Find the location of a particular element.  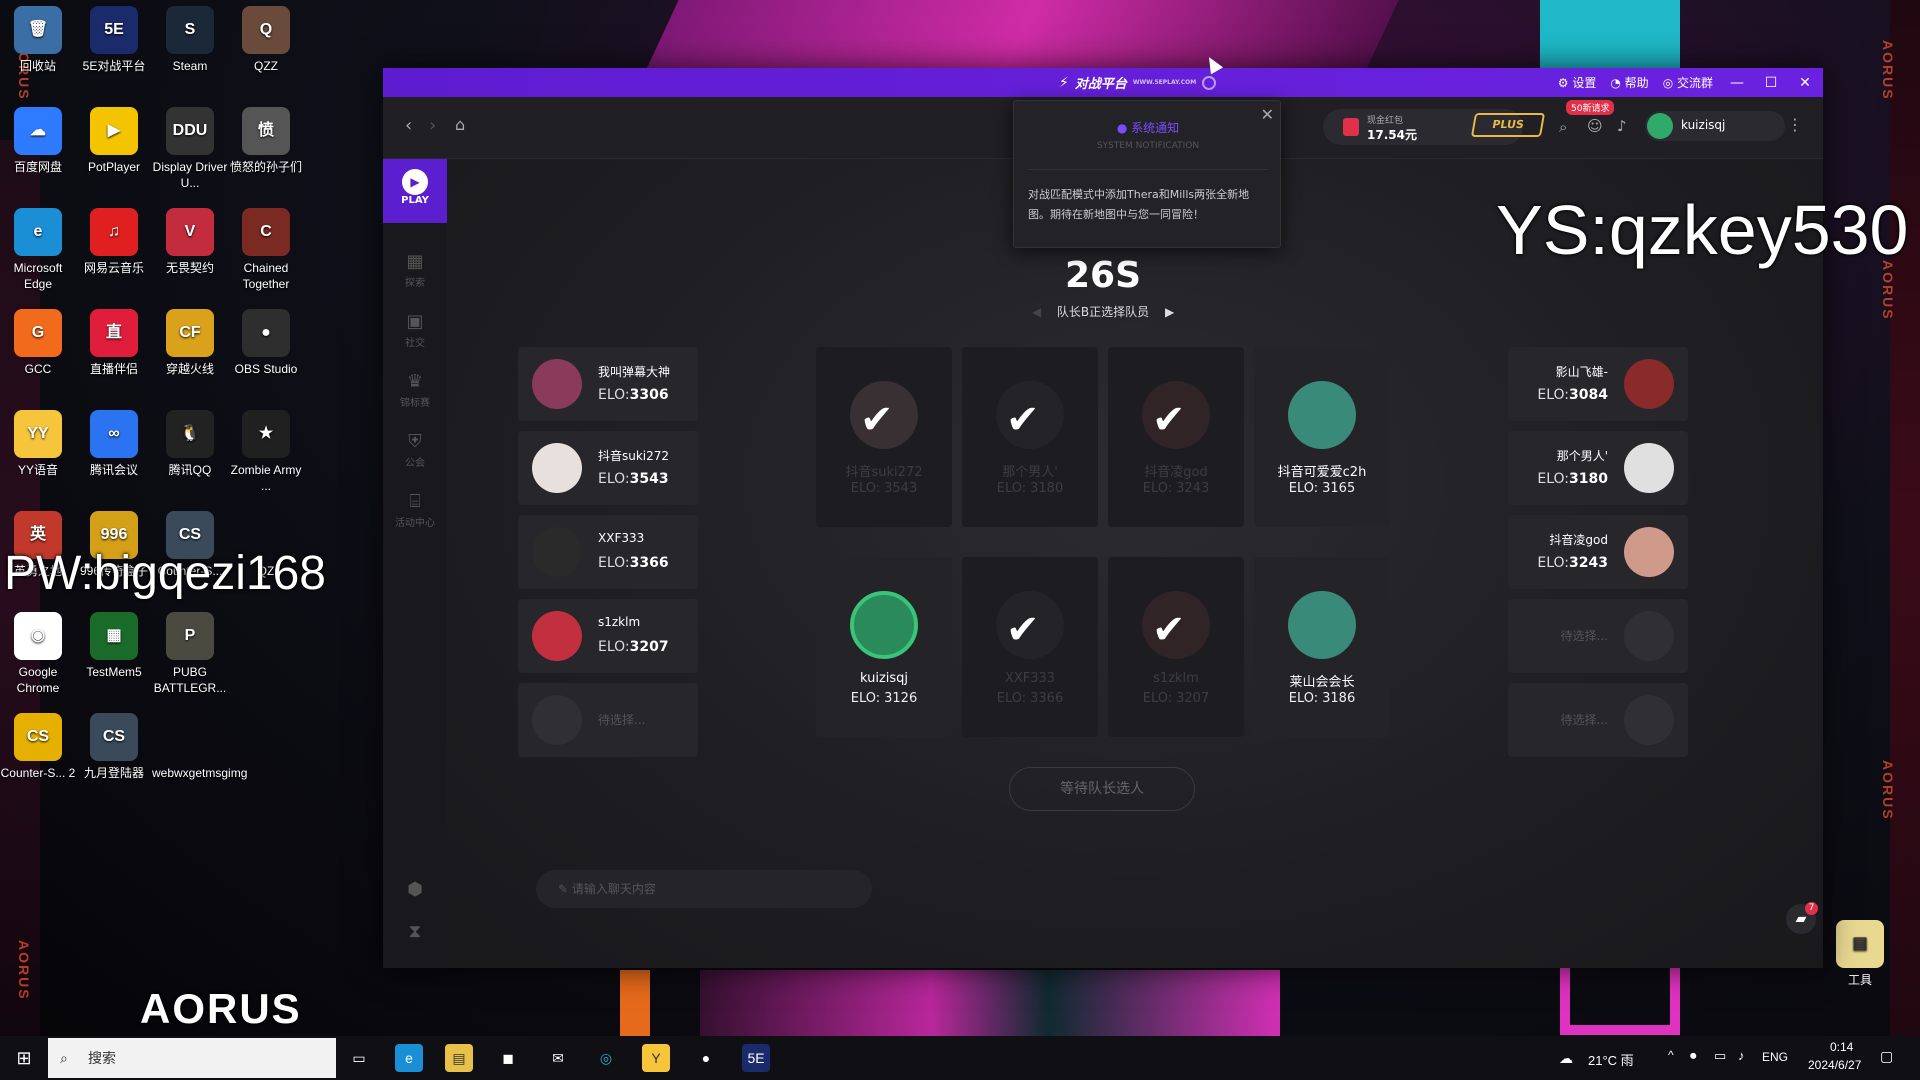

clock-date: 2024/6/27 is located at coordinates (1834, 1065).